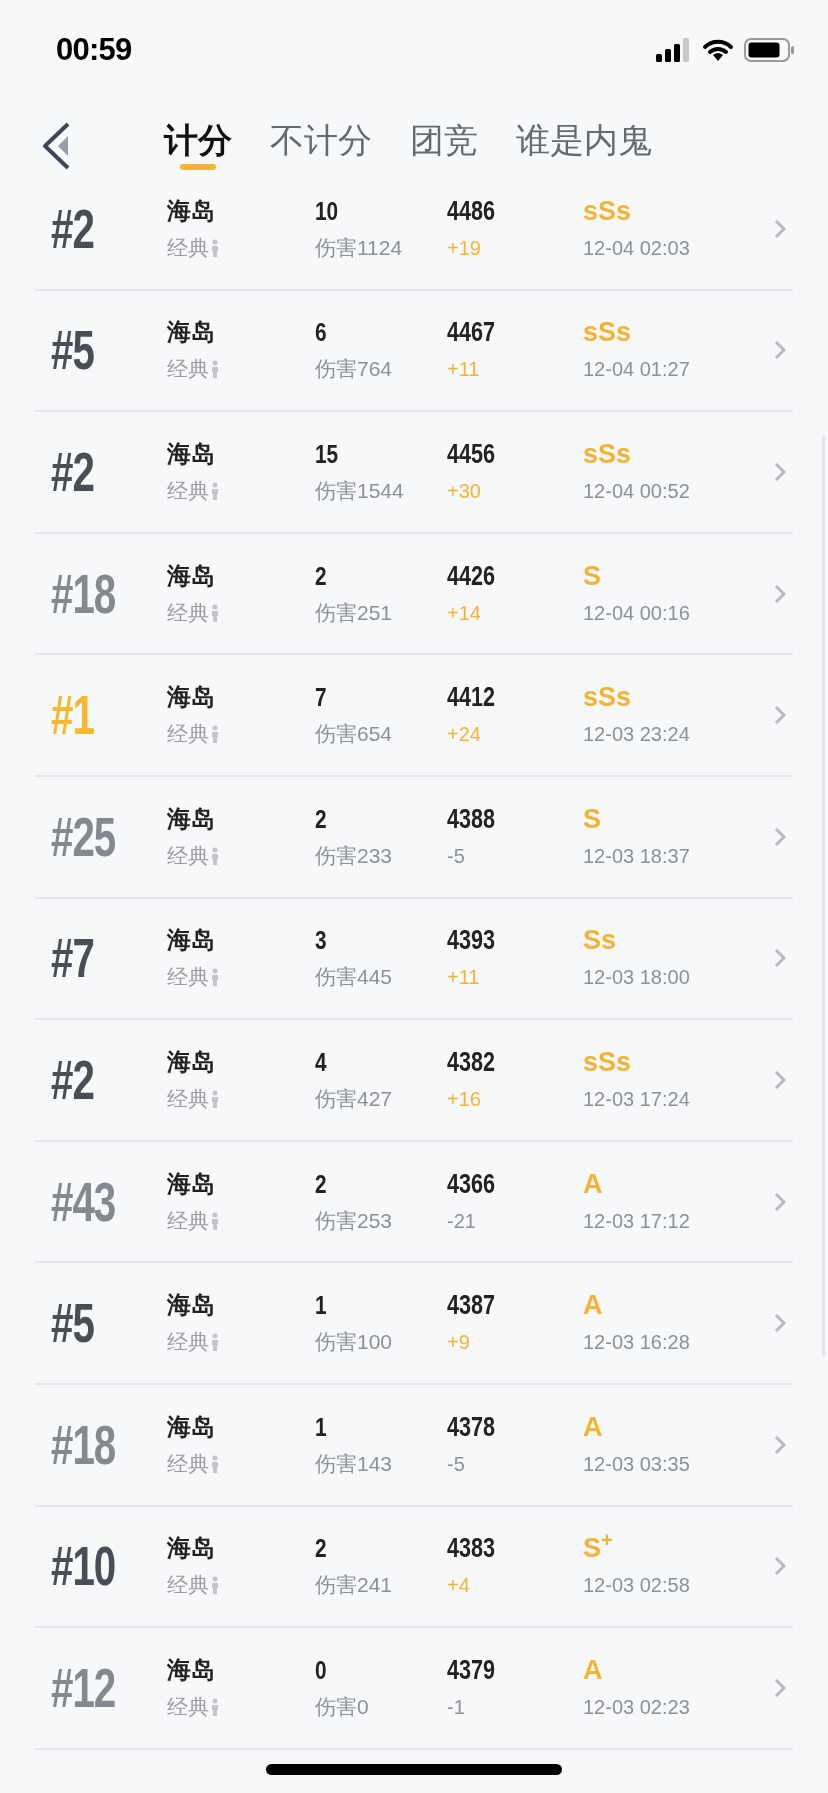  I want to click on match-time: 12-03 18:00, so click(636, 978).